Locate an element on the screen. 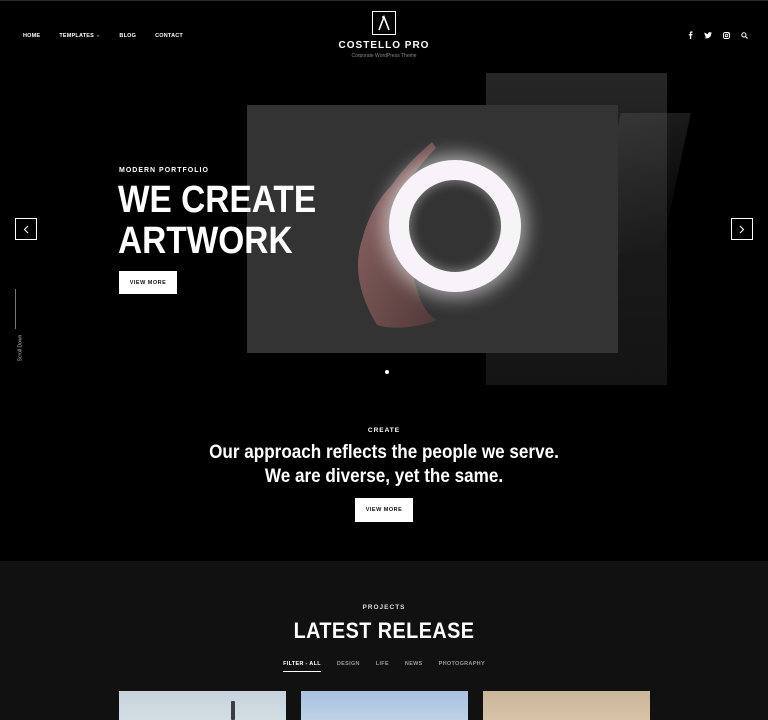 The image size is (768, 720). filter-photography: PHOTOGRAPHY is located at coordinates (462, 666).